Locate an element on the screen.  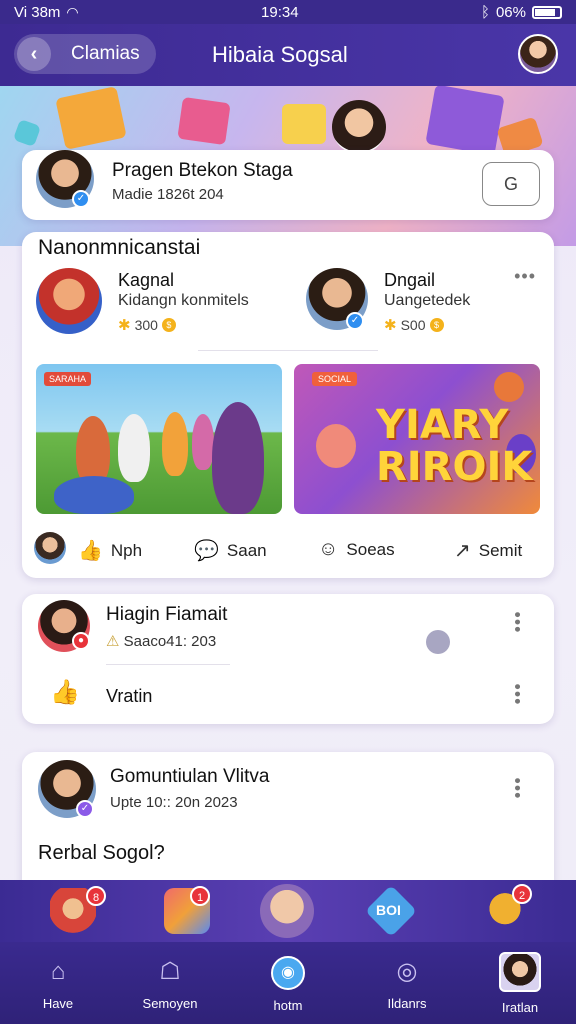
back-button: ‹ Clamias is located at coordinates (85, 54).